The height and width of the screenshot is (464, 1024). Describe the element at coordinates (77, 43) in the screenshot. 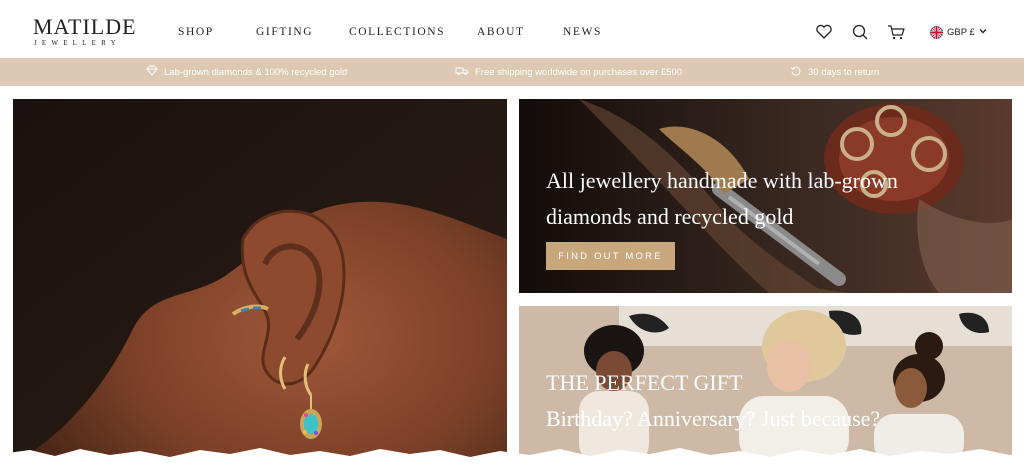

I see `logo-subtitle: JEWELLERY` at that location.